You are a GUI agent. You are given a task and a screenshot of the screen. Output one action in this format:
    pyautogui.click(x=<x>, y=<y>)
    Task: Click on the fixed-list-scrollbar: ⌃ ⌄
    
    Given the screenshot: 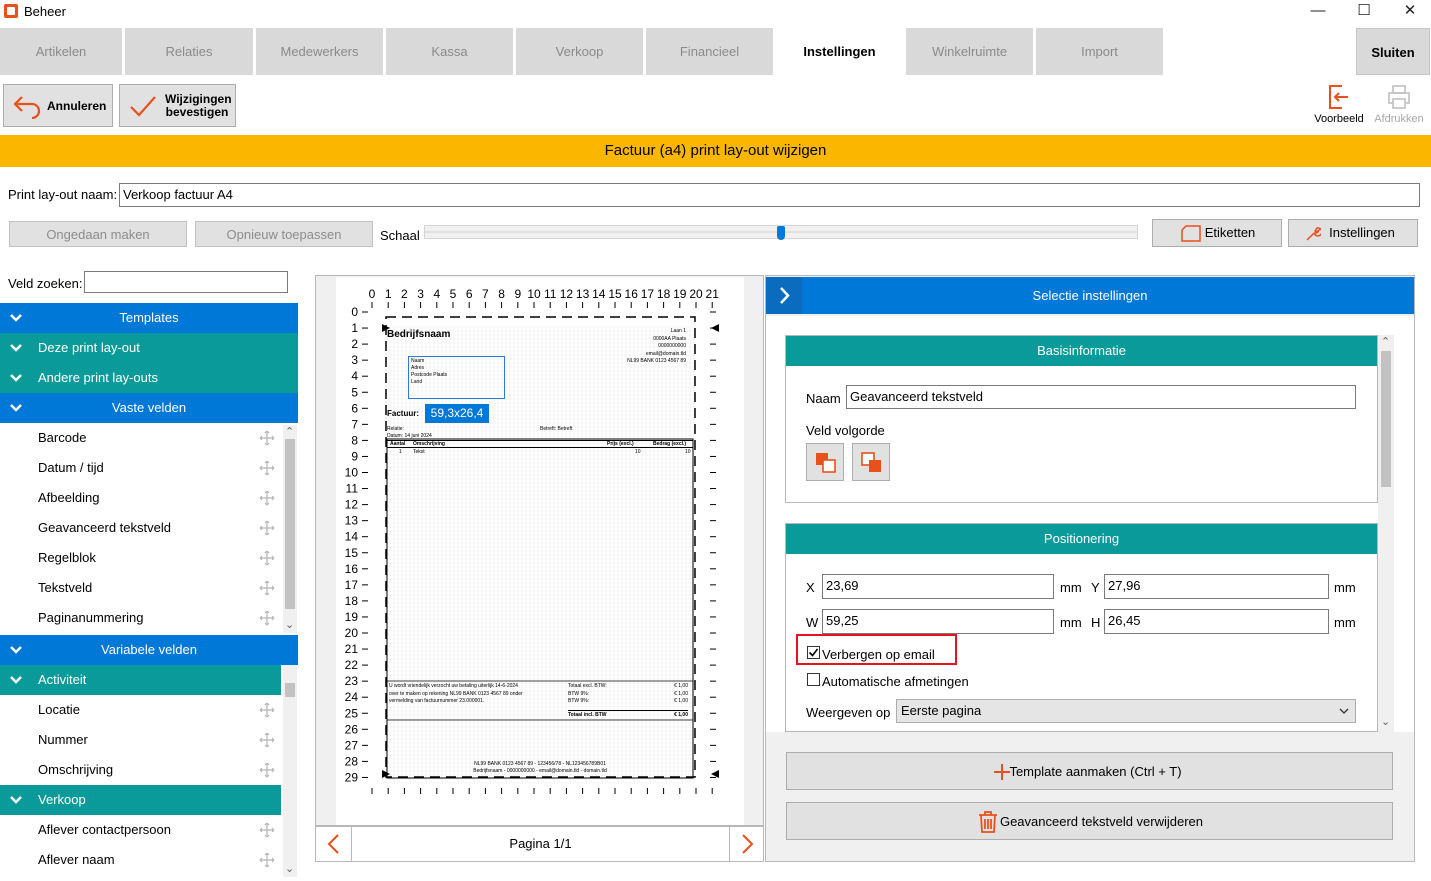 What is the action you would take?
    pyautogui.click(x=290, y=529)
    